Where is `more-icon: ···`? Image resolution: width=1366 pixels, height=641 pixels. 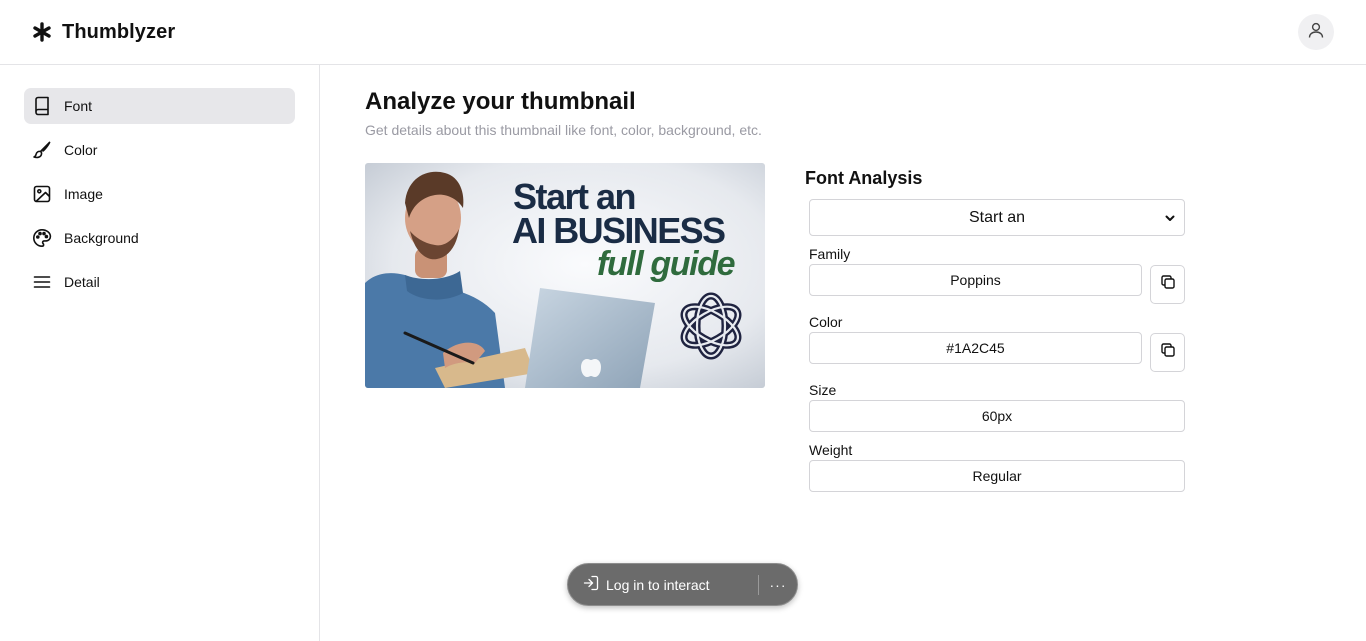 more-icon: ··· is located at coordinates (778, 584).